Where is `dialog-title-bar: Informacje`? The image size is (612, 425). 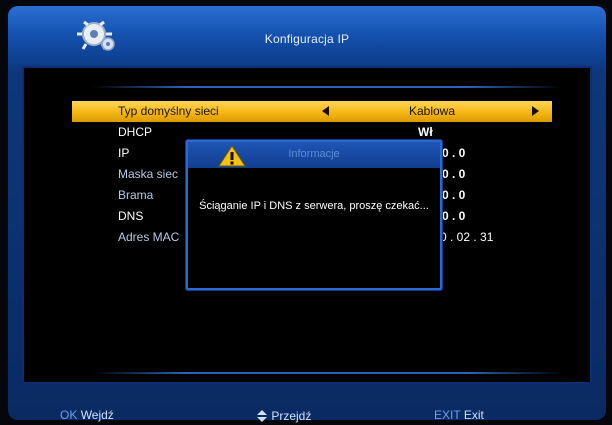
dialog-title-bar: Informacje is located at coordinates (314, 155).